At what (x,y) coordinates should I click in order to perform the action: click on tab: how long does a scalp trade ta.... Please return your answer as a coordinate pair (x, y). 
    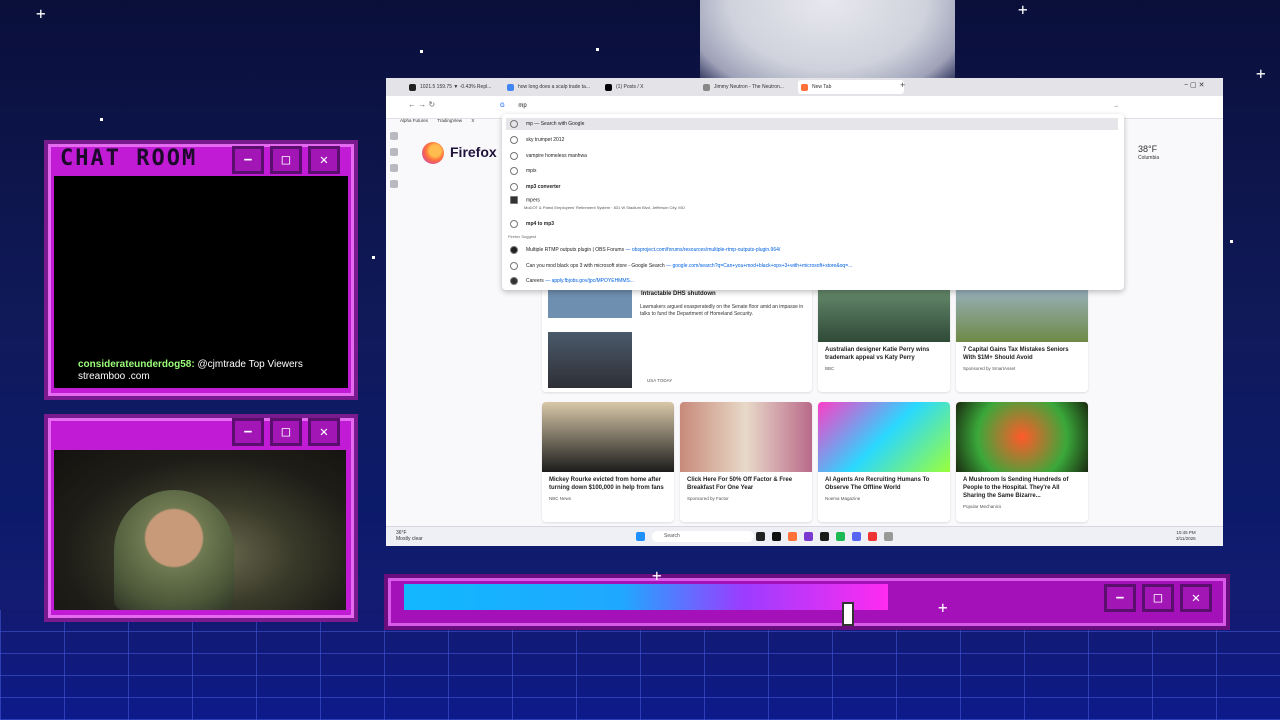
    Looking at the image, I should click on (557, 87).